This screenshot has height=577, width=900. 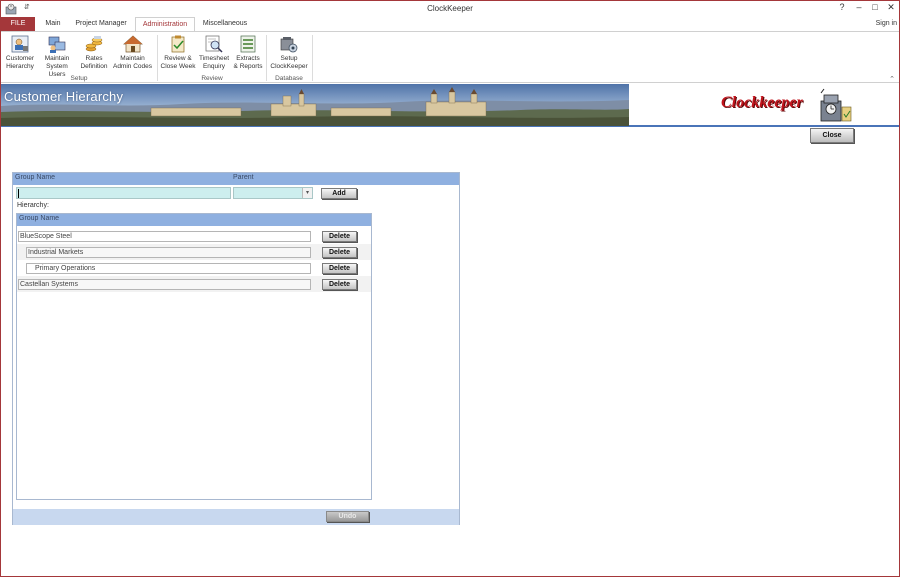 I want to click on admin-codes-label-2: Admin Codes, so click(x=132, y=66).